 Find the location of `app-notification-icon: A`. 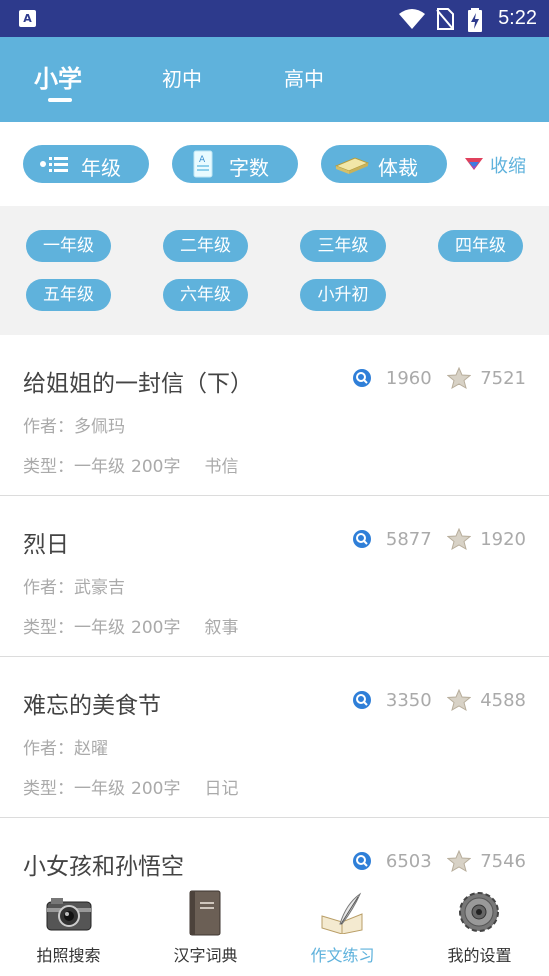

app-notification-icon: A is located at coordinates (27, 18).